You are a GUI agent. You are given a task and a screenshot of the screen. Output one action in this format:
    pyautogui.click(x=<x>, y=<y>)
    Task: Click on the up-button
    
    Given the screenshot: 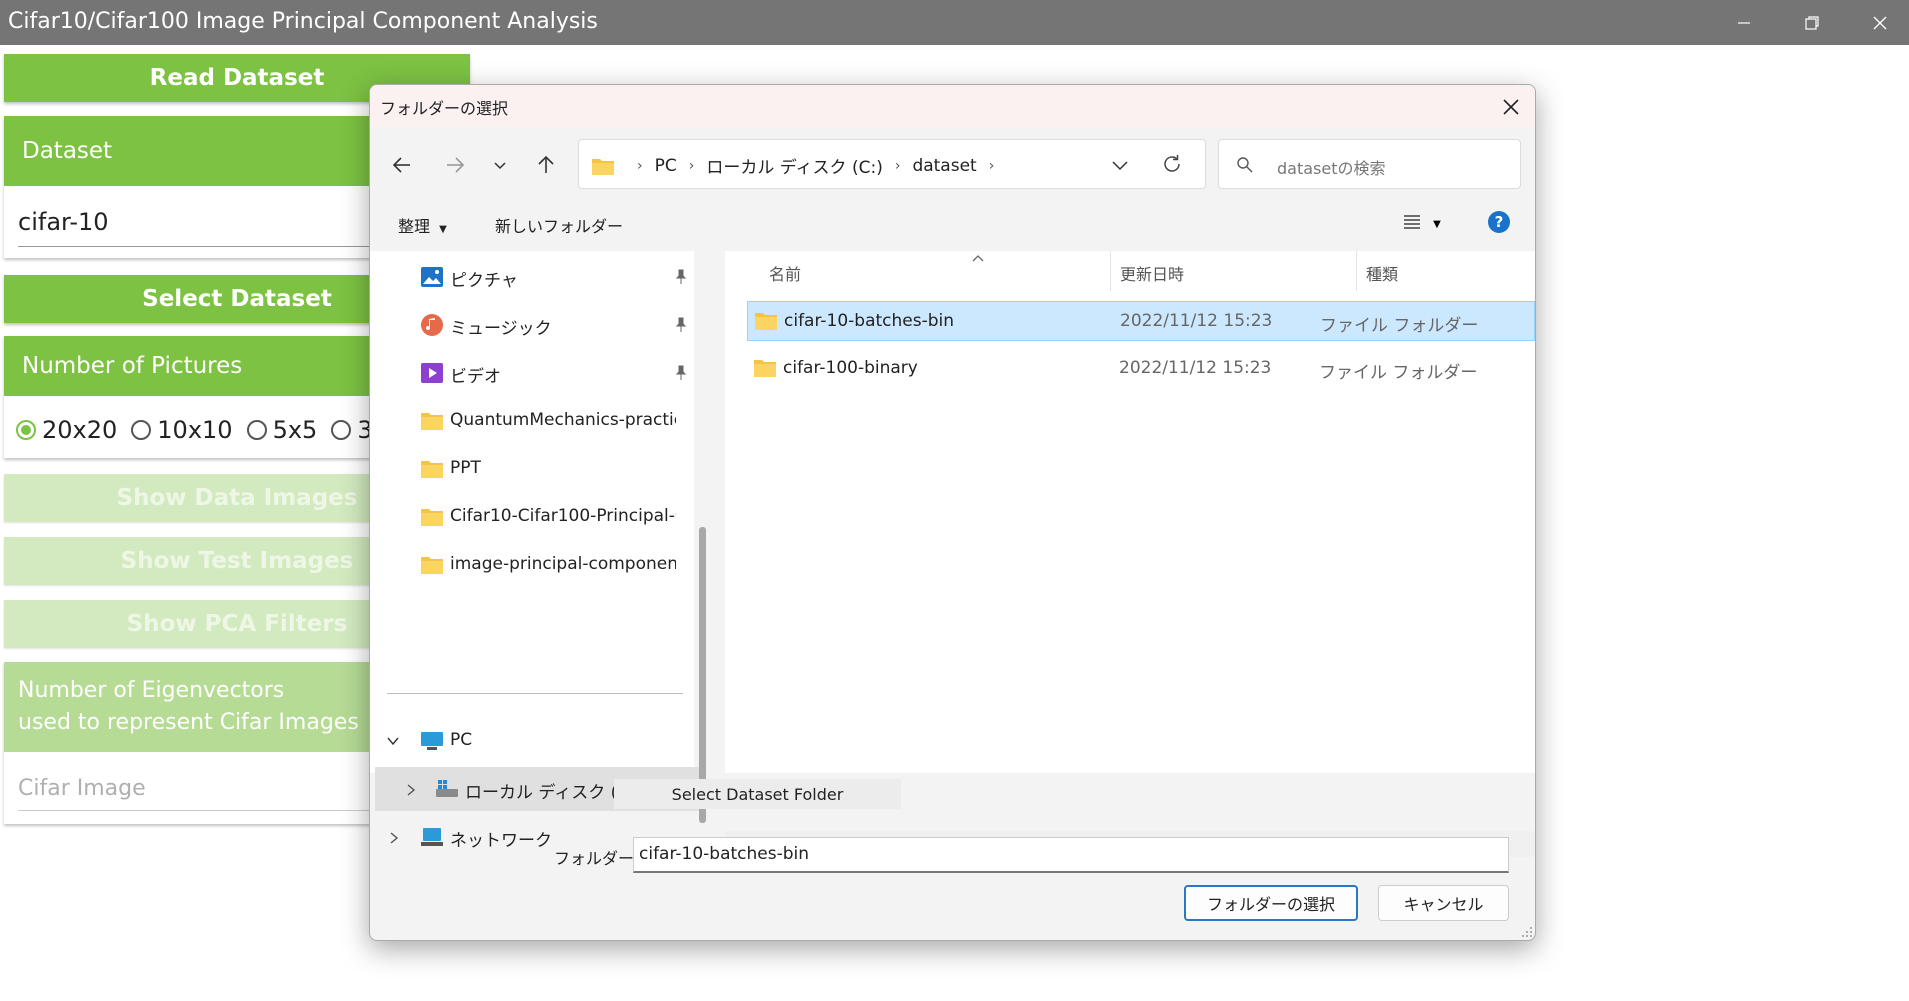 What is the action you would take?
    pyautogui.click(x=546, y=165)
    